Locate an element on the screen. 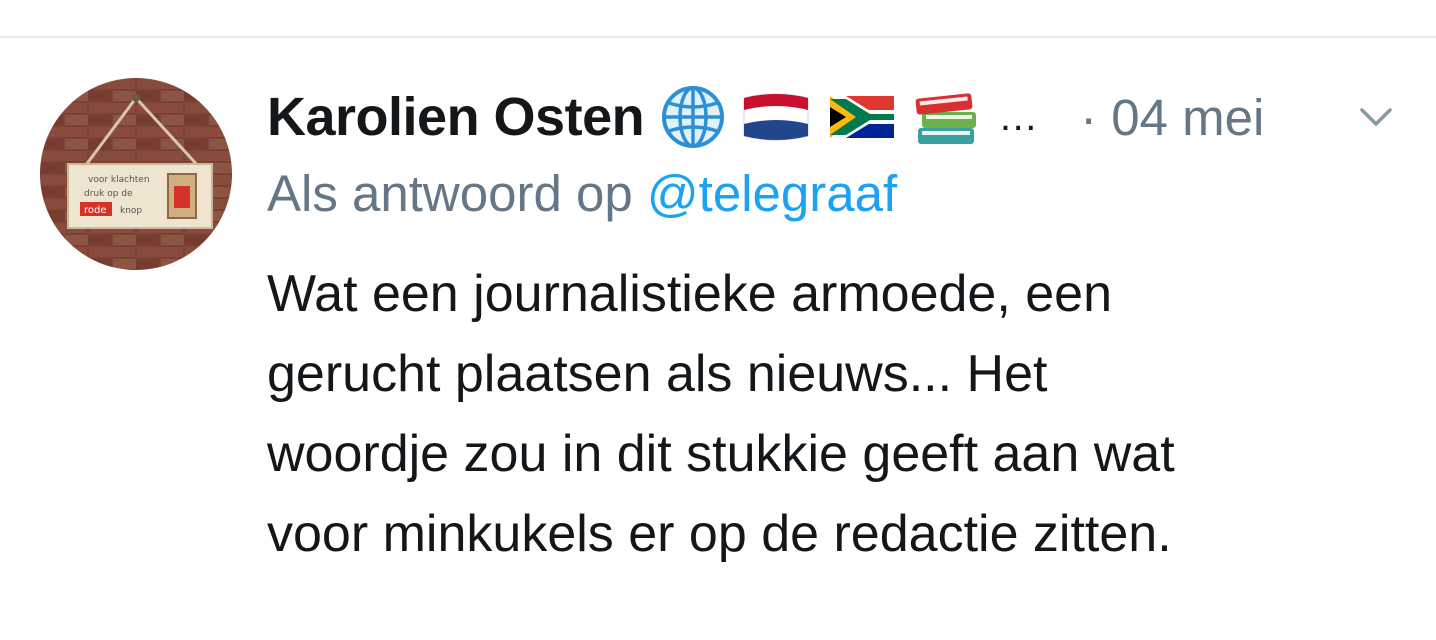 The width and height of the screenshot is (1436, 640). sign-red-word: rode is located at coordinates (95, 210).